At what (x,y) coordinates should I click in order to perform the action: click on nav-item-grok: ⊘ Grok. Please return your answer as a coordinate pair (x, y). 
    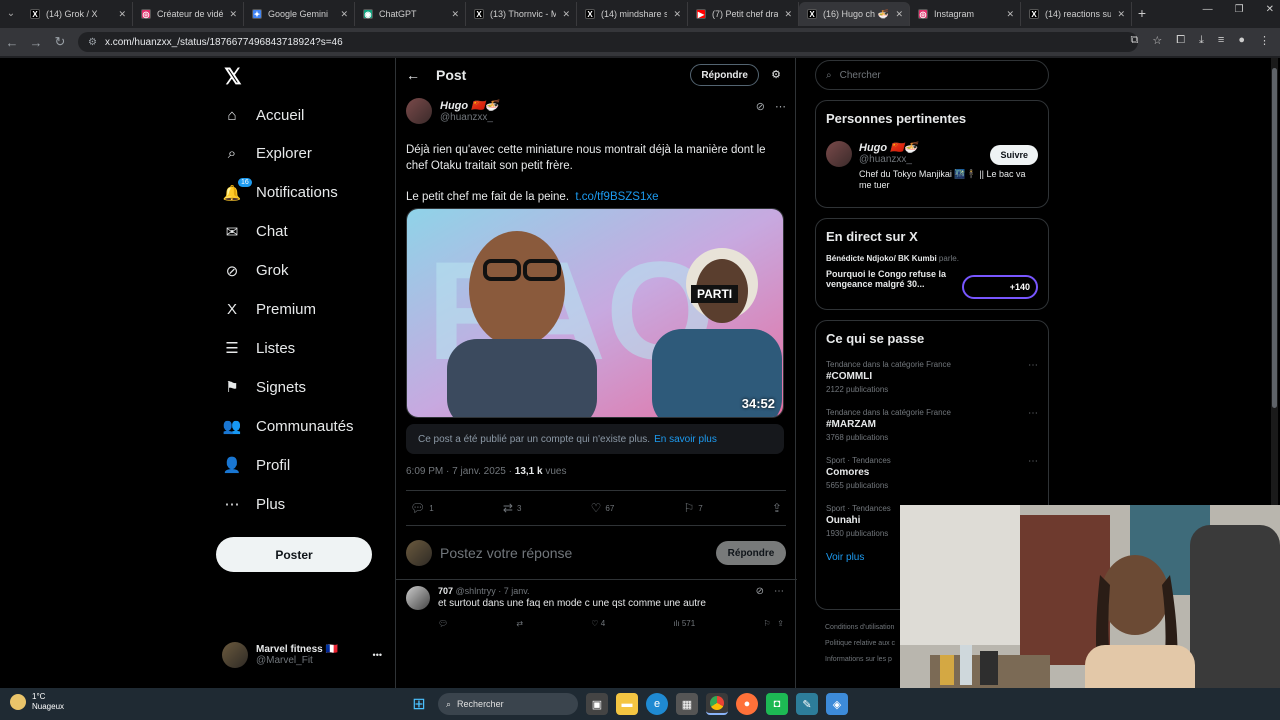
    Looking at the image, I should click on (255, 271).